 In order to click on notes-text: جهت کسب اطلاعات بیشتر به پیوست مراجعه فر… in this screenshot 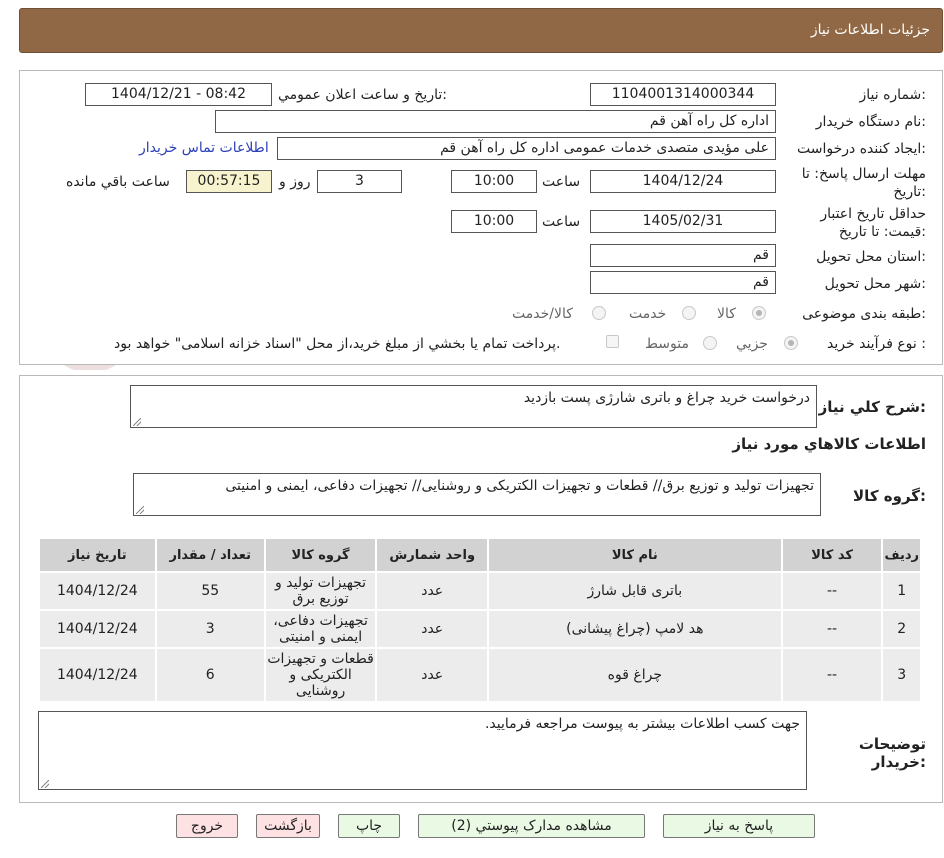, I will do `click(642, 724)`.